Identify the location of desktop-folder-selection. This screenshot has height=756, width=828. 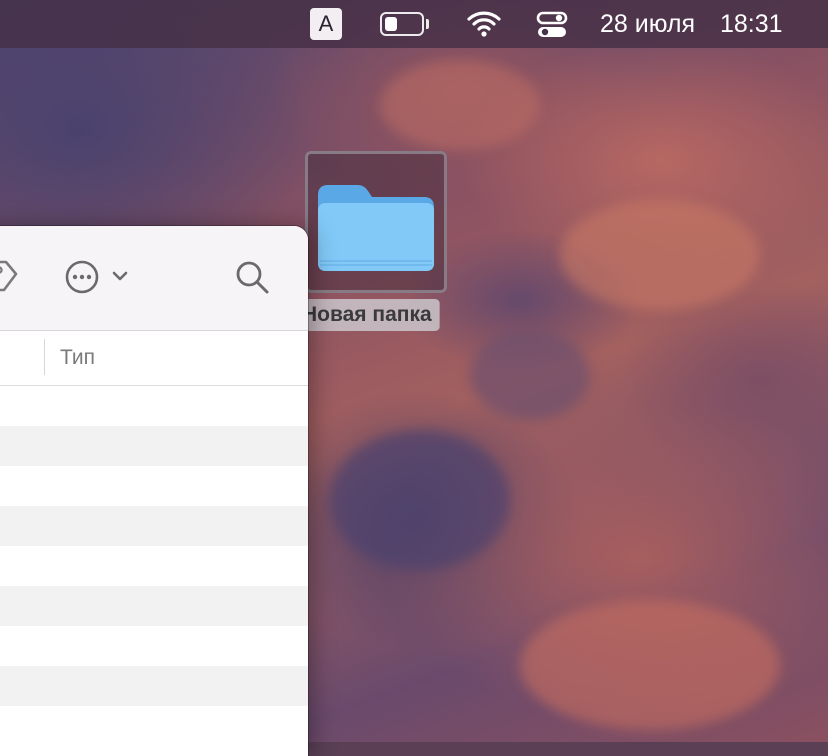
(376, 222).